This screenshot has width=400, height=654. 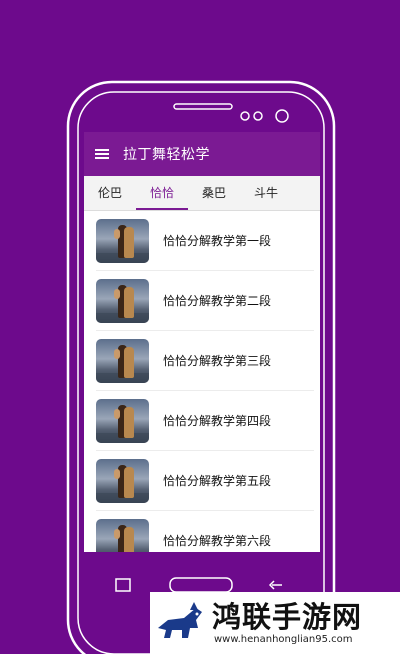 I want to click on list-item-label: 恰恰分解教学第六段, so click(x=217, y=541).